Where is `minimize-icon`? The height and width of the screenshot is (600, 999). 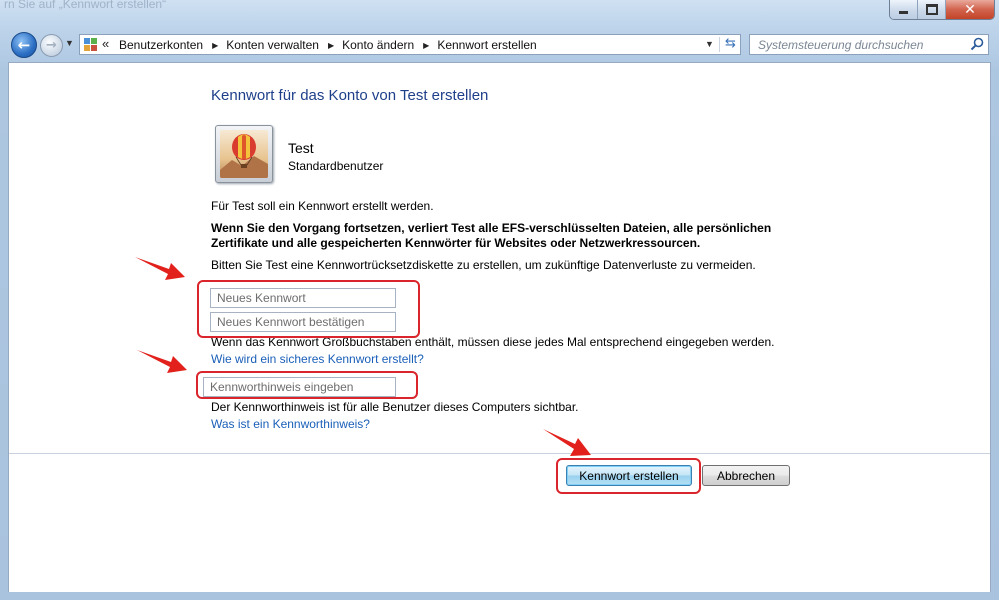 minimize-icon is located at coordinates (903, 12).